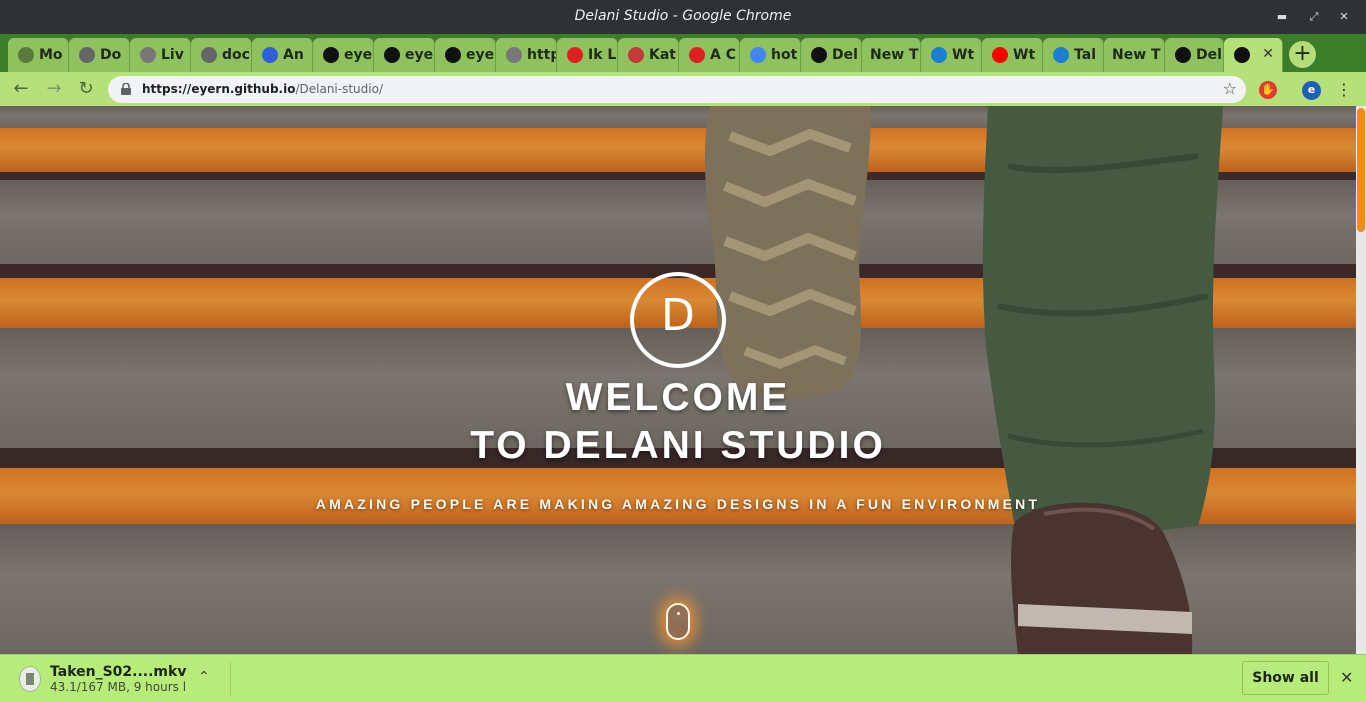 This screenshot has width=1366, height=702. I want to click on minimize-icon: ▬, so click(1282, 17).